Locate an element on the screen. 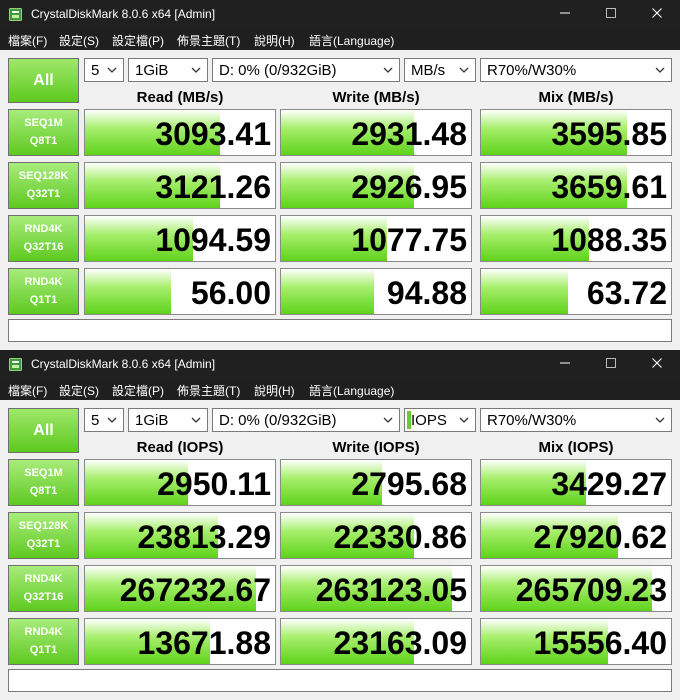  write-result: 1077.75 is located at coordinates (376, 238).